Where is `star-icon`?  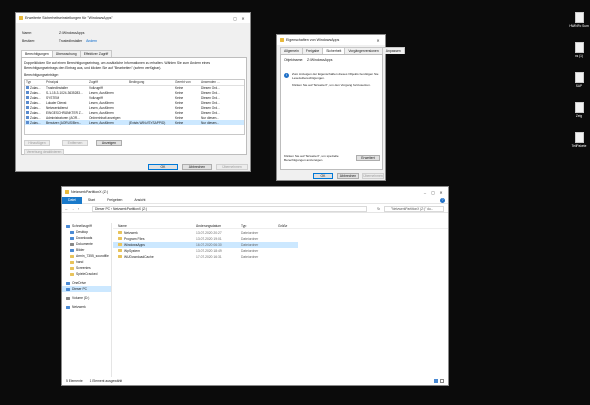
star-icon is located at coordinates (68, 226).